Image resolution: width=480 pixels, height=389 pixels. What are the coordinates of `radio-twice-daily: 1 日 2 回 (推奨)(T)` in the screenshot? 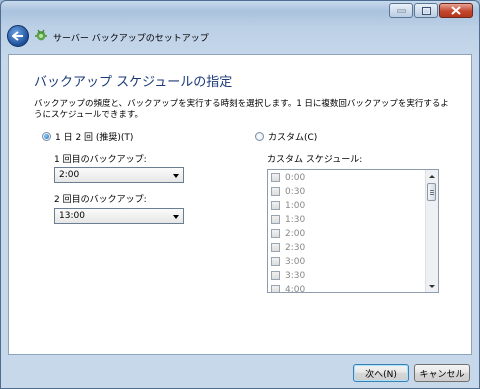 It's located at (87, 136).